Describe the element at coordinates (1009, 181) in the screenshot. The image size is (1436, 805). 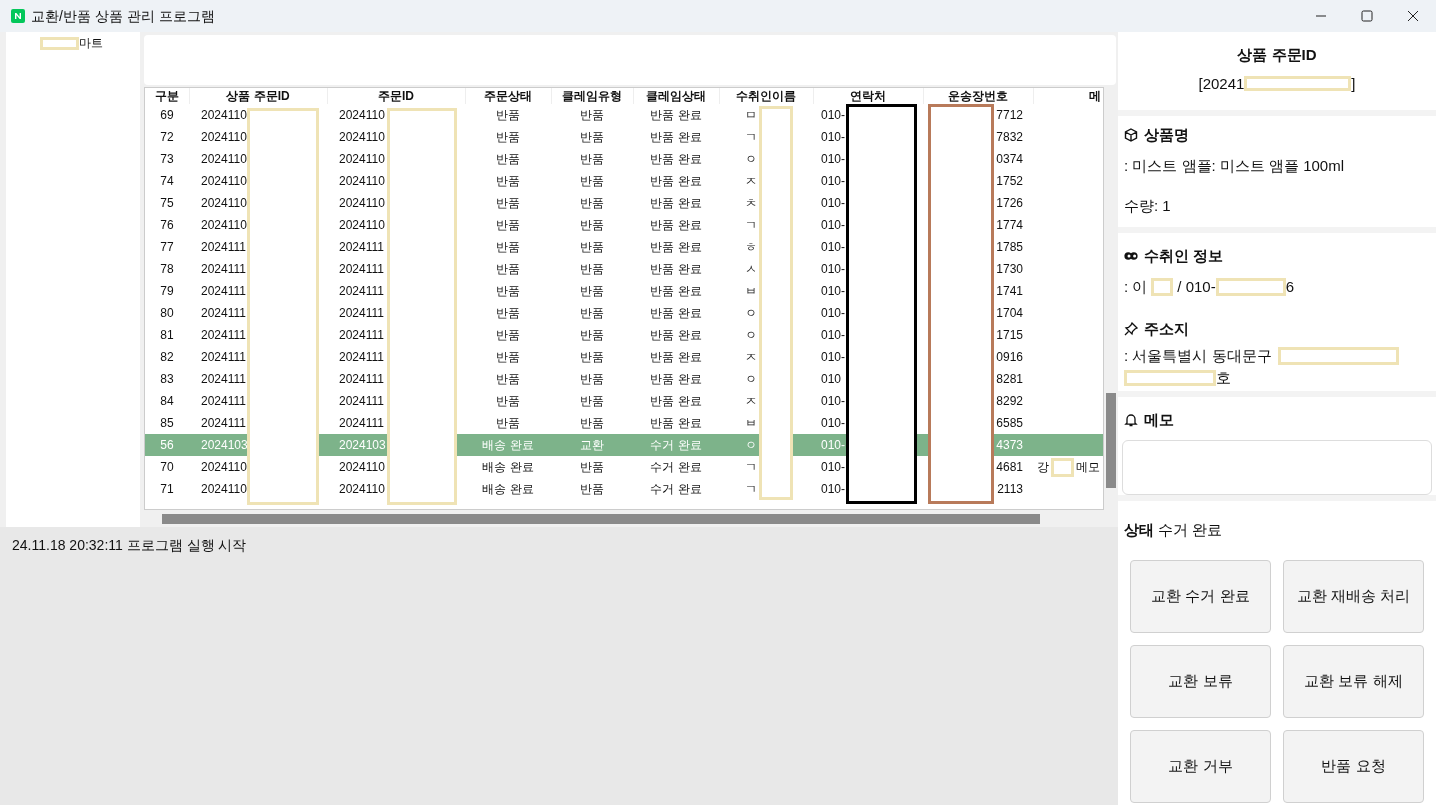
I see `table-cell-text: 1752` at that location.